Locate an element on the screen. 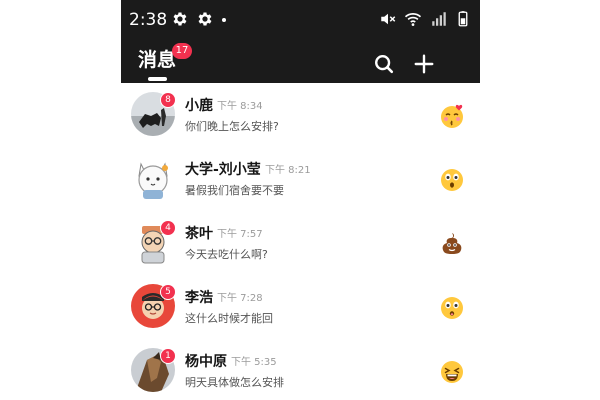 Image resolution: width=600 pixels, height=400 pixels. unread-badge: 5 is located at coordinates (168, 292).